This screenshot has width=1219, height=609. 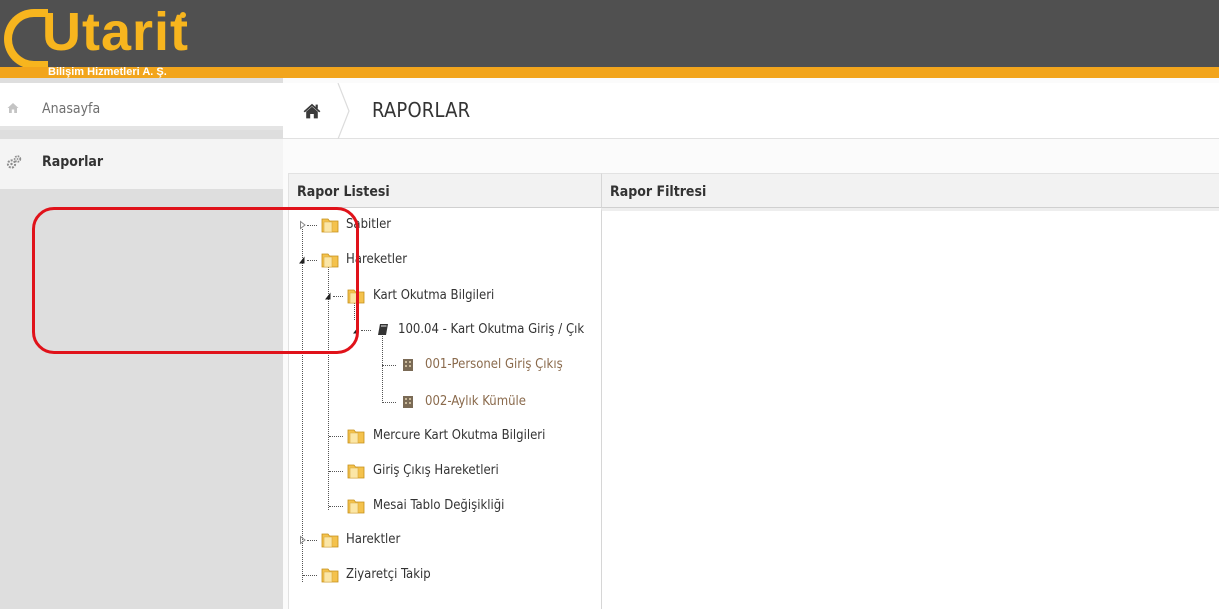 I want to click on logo-text: Utarit, so click(x=116, y=32).